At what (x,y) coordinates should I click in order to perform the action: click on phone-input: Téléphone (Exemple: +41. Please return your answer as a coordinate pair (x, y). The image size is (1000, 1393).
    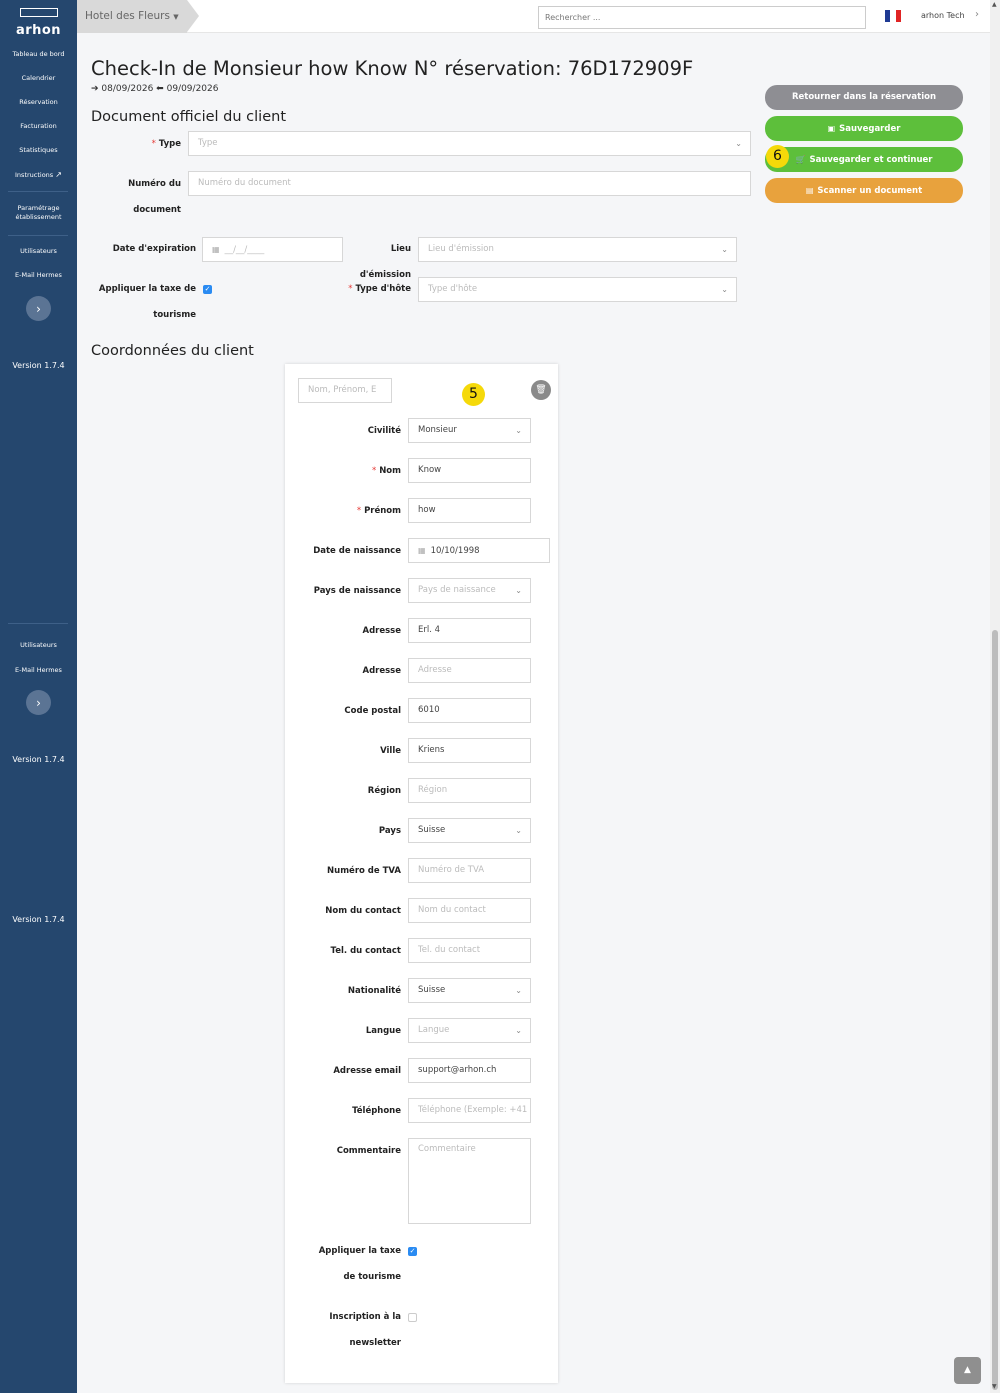
    Looking at the image, I should click on (469, 1110).